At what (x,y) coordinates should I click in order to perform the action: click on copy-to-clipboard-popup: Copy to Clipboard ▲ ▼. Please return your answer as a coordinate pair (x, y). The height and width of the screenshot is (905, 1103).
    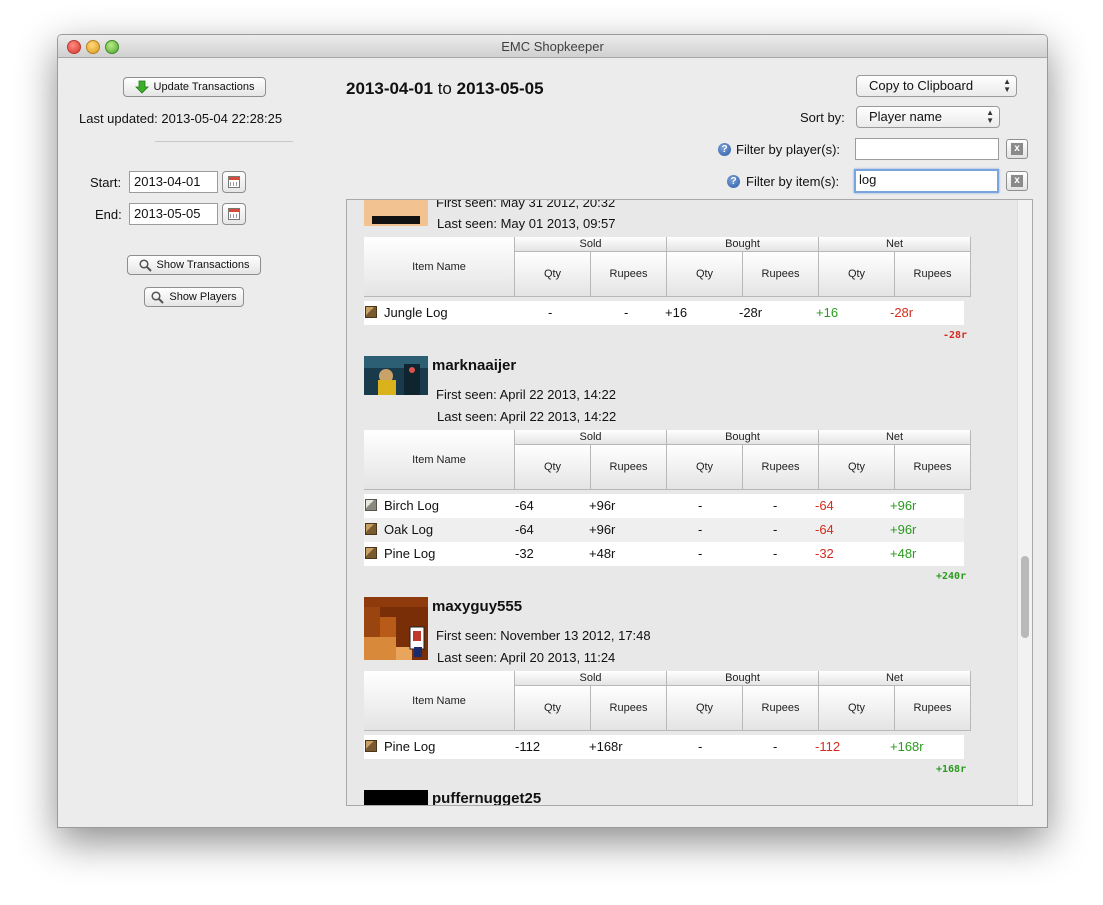
    Looking at the image, I should click on (936, 86).